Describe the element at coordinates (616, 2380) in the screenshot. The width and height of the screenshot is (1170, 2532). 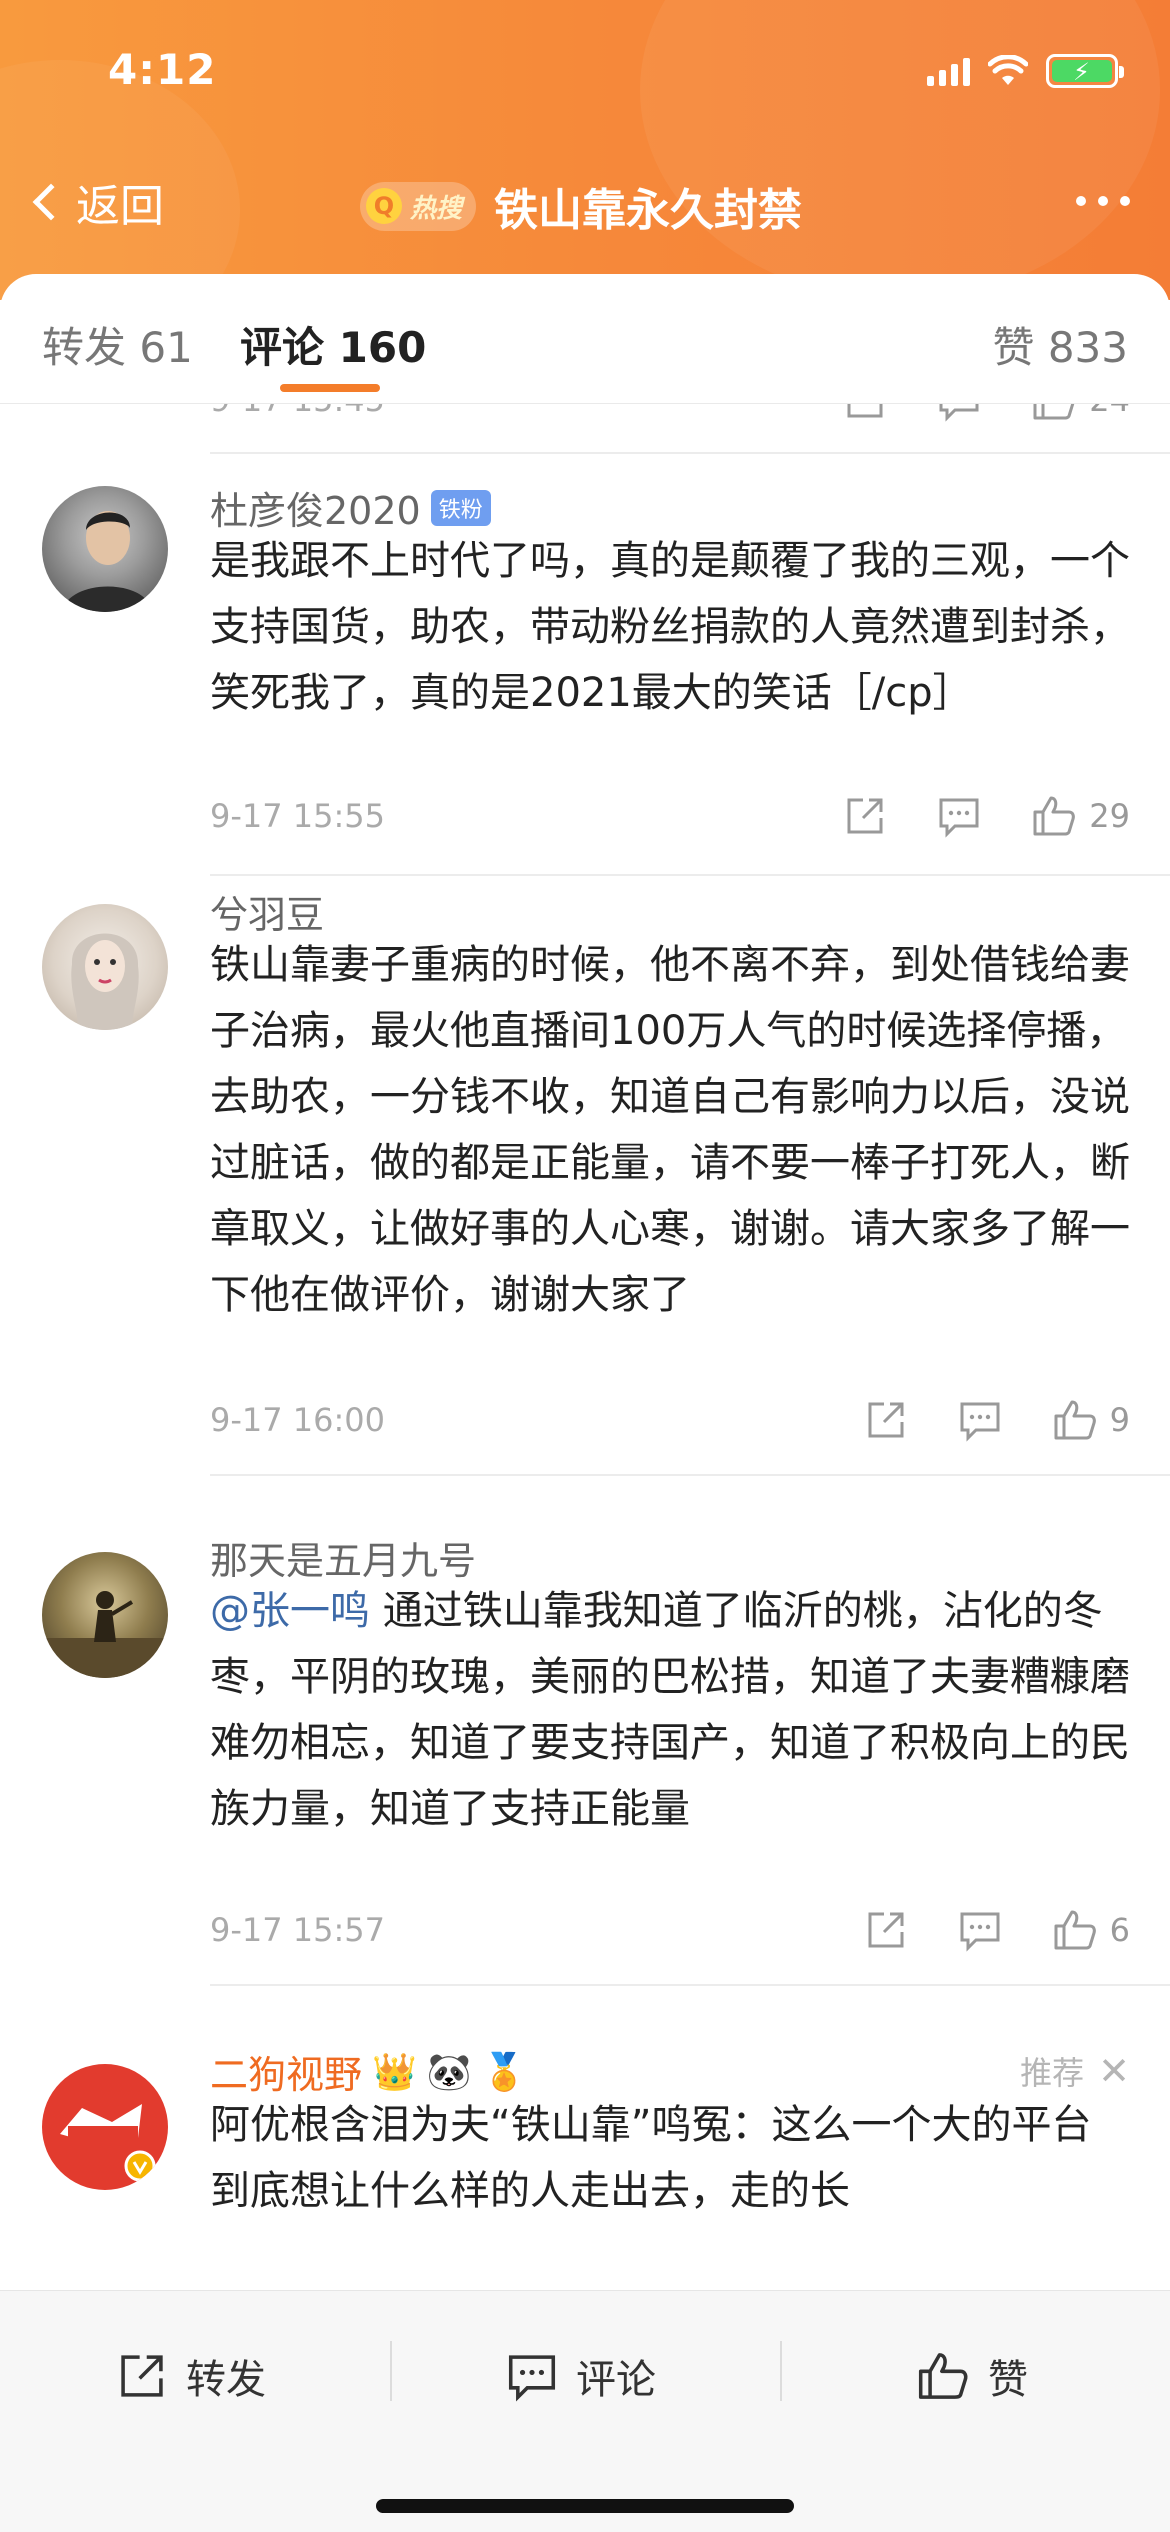
I see `comment-label: 评论` at that location.